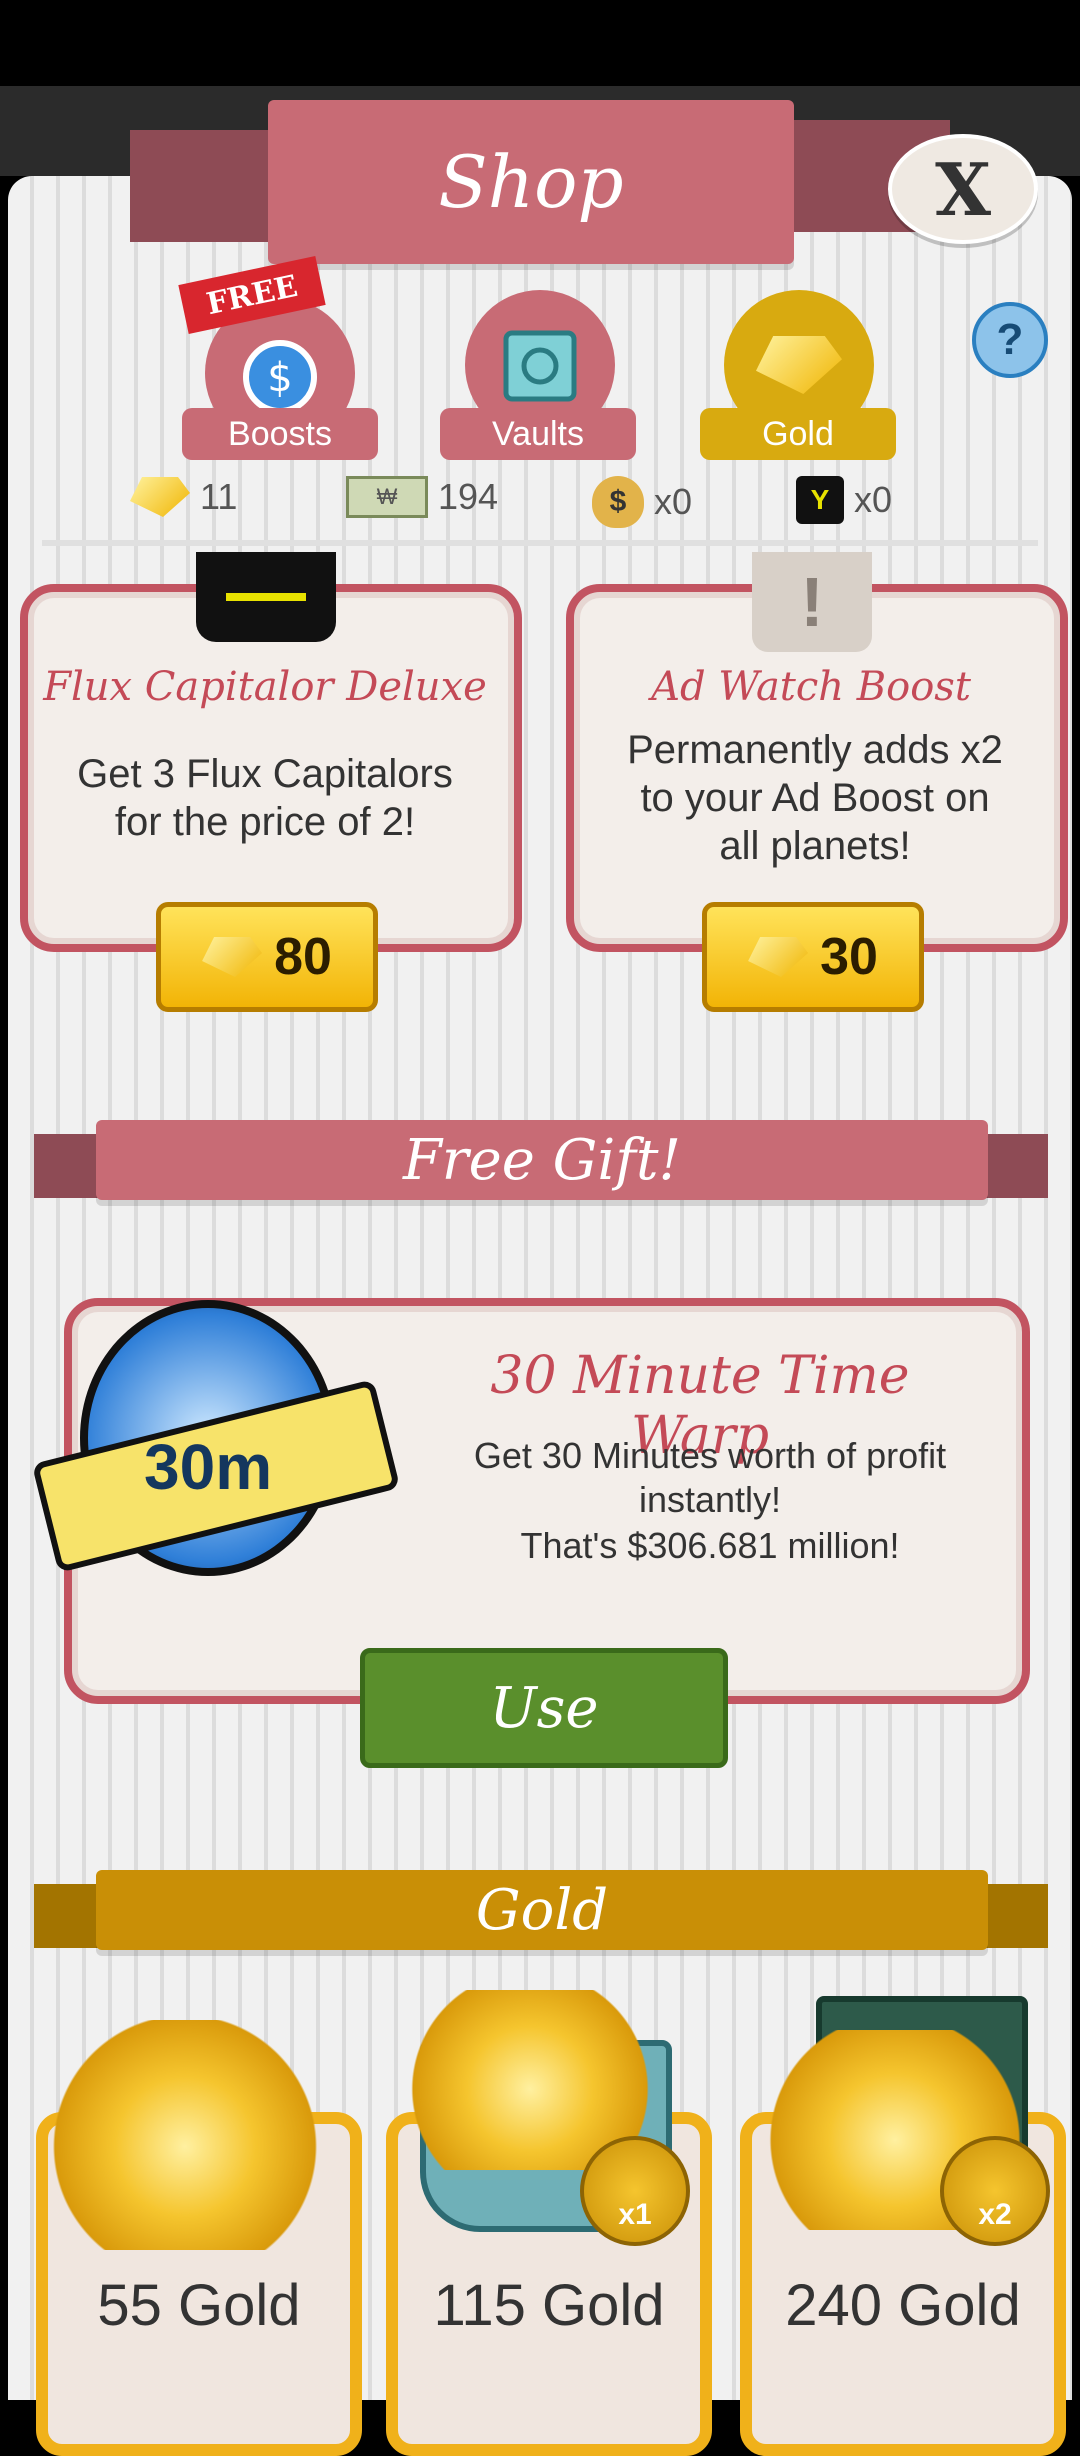  What do you see at coordinates (618, 502) in the screenshot?
I see `money-bag-icon: $` at bounding box center [618, 502].